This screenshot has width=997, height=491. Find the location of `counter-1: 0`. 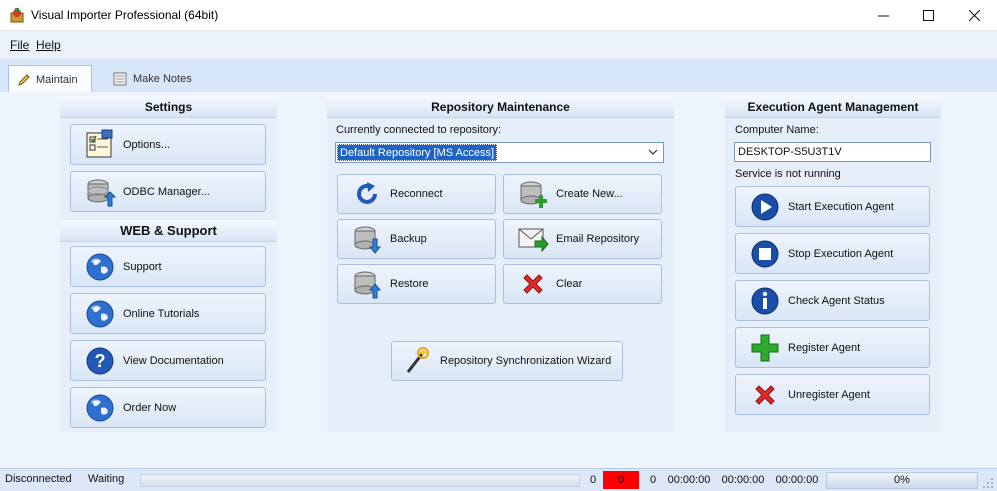

counter-1: 0 is located at coordinates (593, 480).